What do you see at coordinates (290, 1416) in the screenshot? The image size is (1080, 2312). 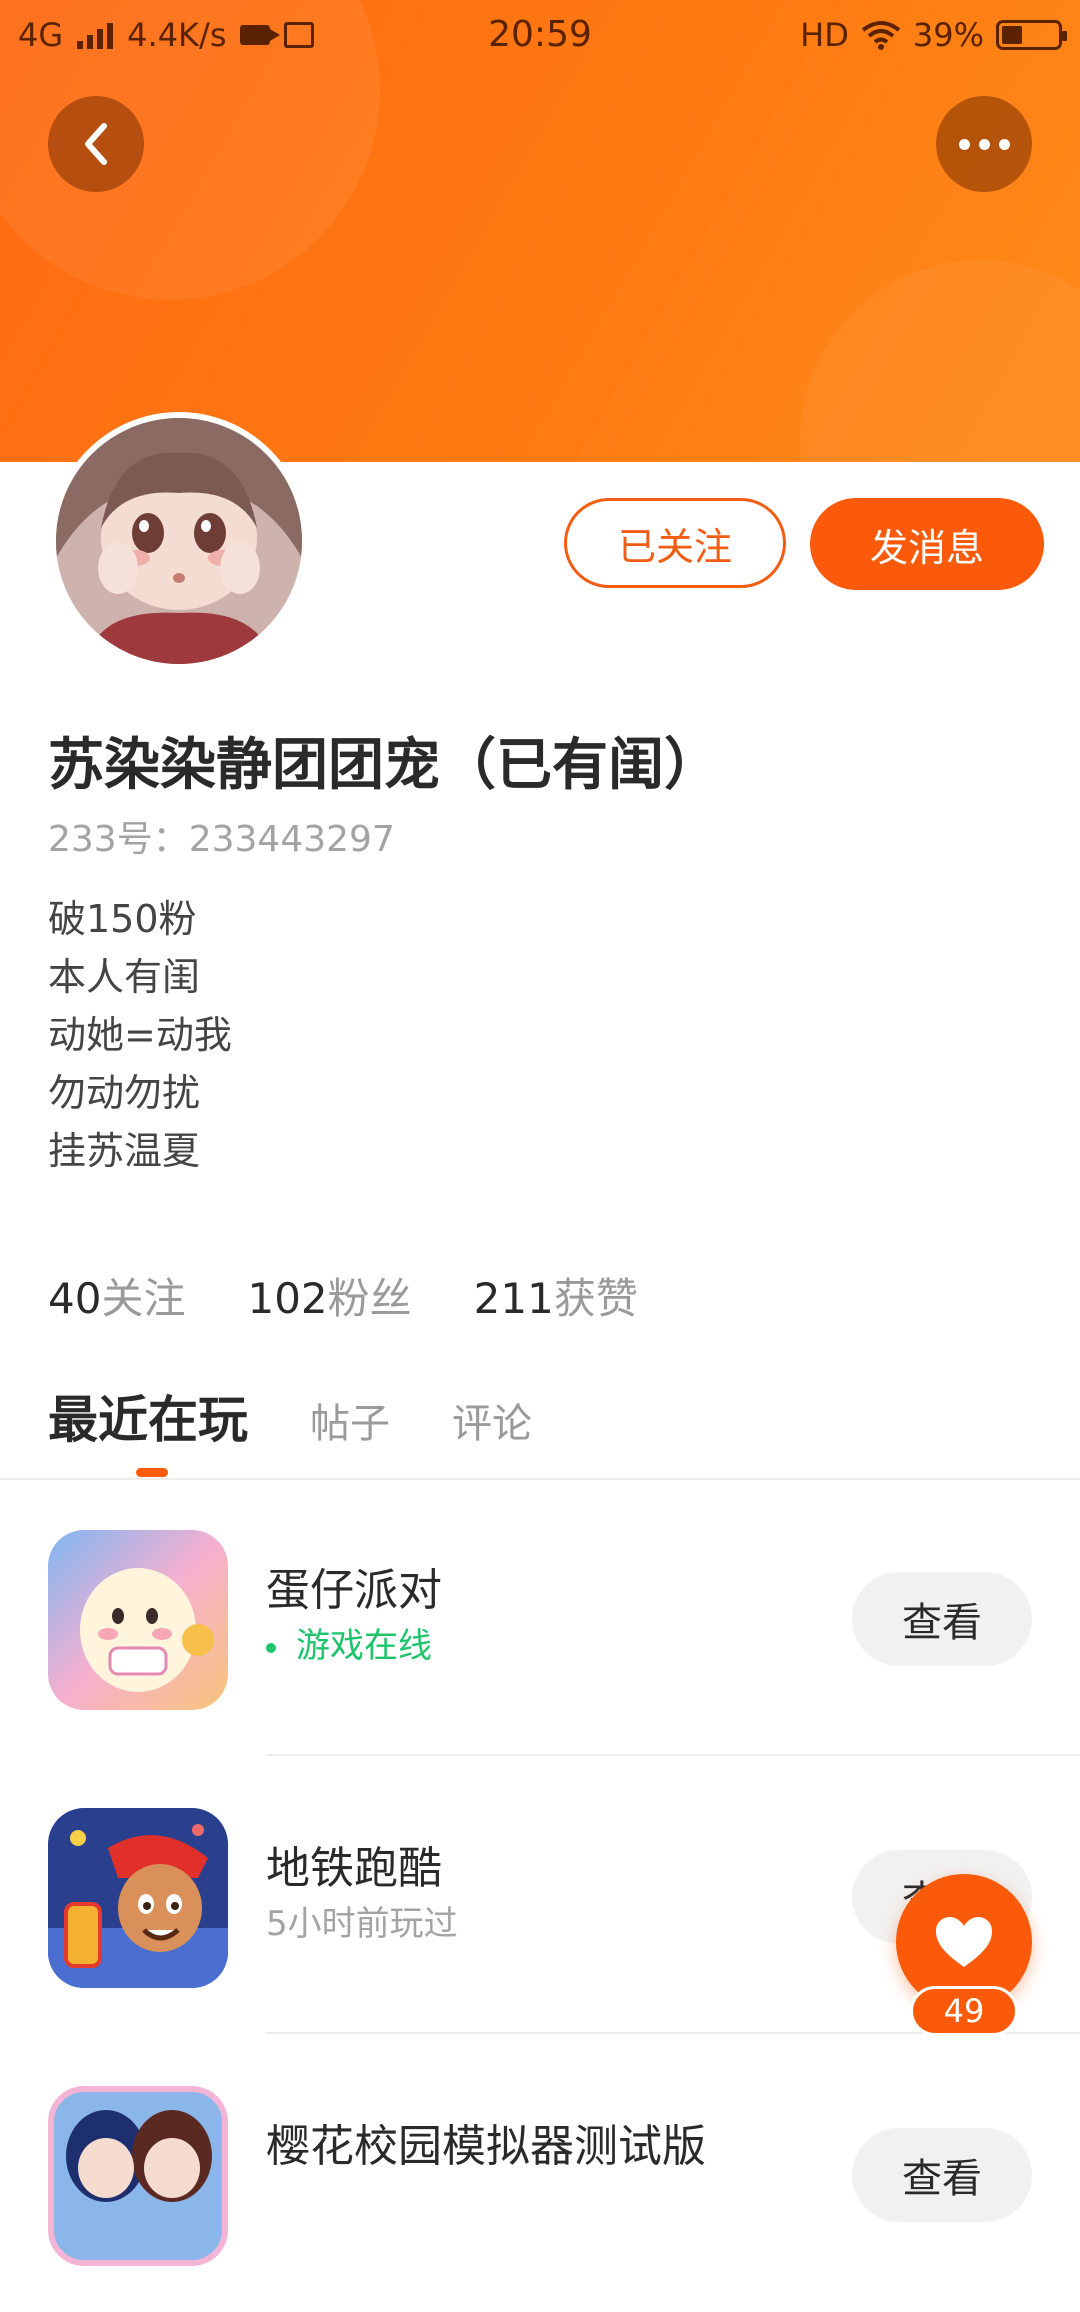 I see `profile-tabs: 最近在玩 帖子 评论` at bounding box center [290, 1416].